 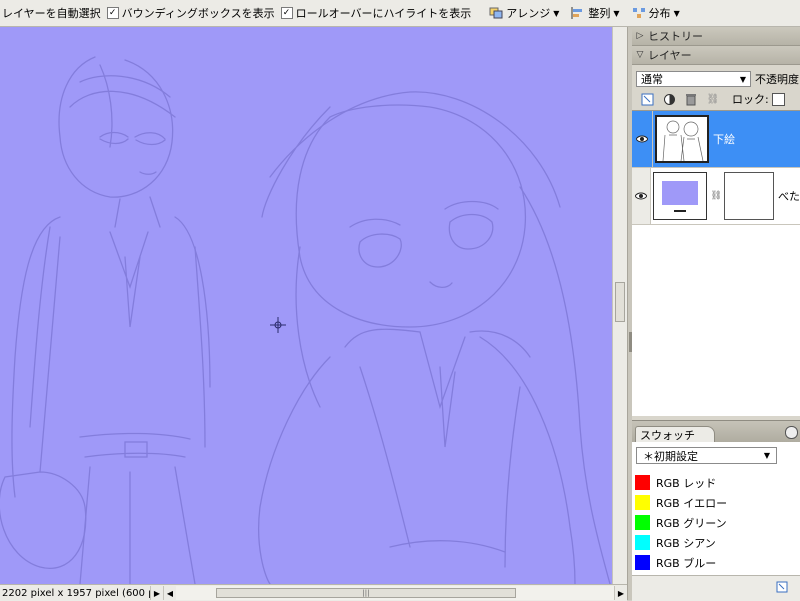 I want to click on layer-row-beta: ⛓ べた, so click(x=716, y=196).